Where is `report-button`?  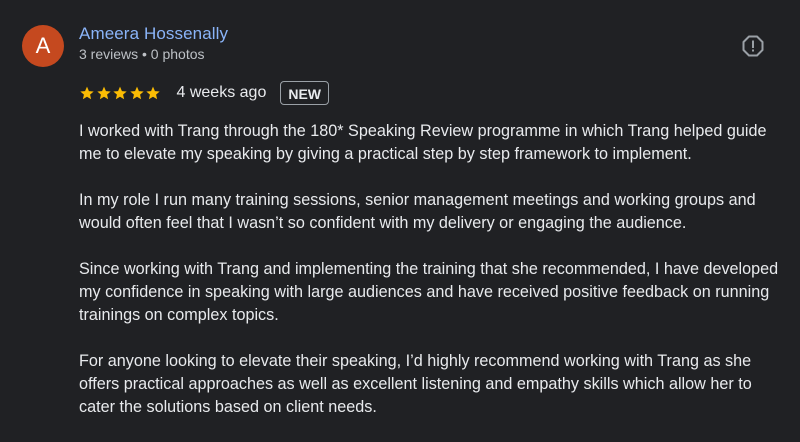 report-button is located at coordinates (753, 46).